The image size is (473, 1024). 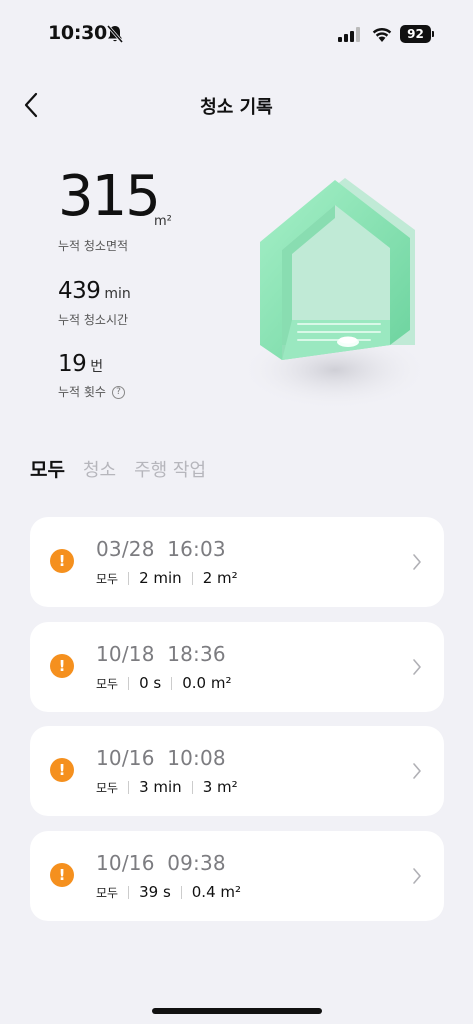 What do you see at coordinates (335, 294) in the screenshot?
I see `house-illustration` at bounding box center [335, 294].